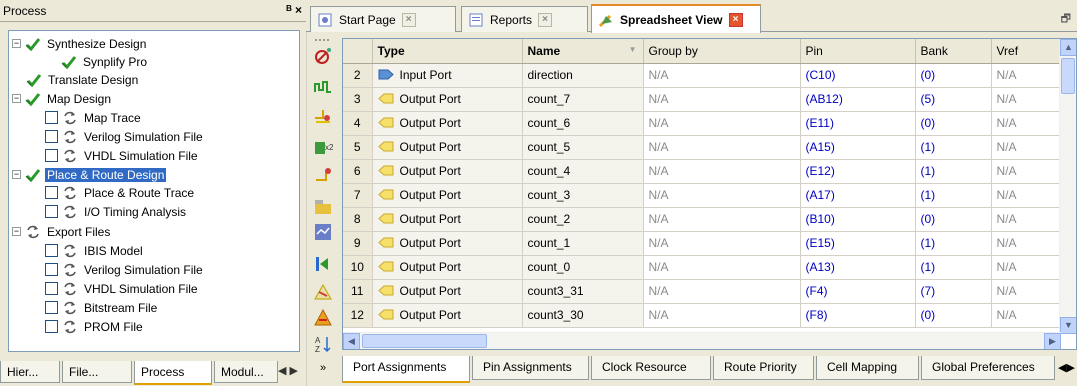  Describe the element at coordinates (1066, 19) in the screenshot. I see `restore-window-icon: 🗗` at that location.